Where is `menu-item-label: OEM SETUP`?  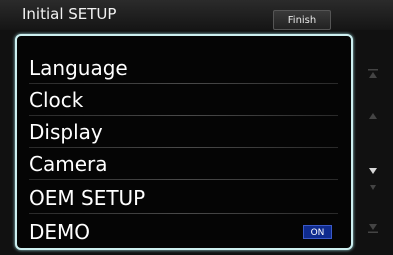 menu-item-label: OEM SETUP is located at coordinates (87, 198).